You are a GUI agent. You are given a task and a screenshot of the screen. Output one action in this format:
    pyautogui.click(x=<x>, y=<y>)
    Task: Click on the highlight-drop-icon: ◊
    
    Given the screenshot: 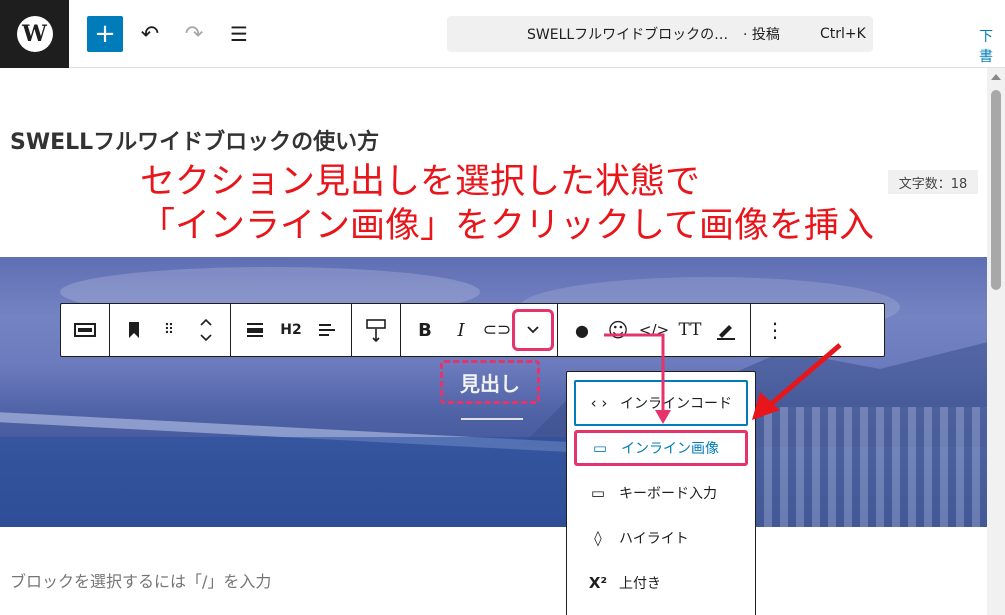 What is the action you would take?
    pyautogui.click(x=598, y=538)
    